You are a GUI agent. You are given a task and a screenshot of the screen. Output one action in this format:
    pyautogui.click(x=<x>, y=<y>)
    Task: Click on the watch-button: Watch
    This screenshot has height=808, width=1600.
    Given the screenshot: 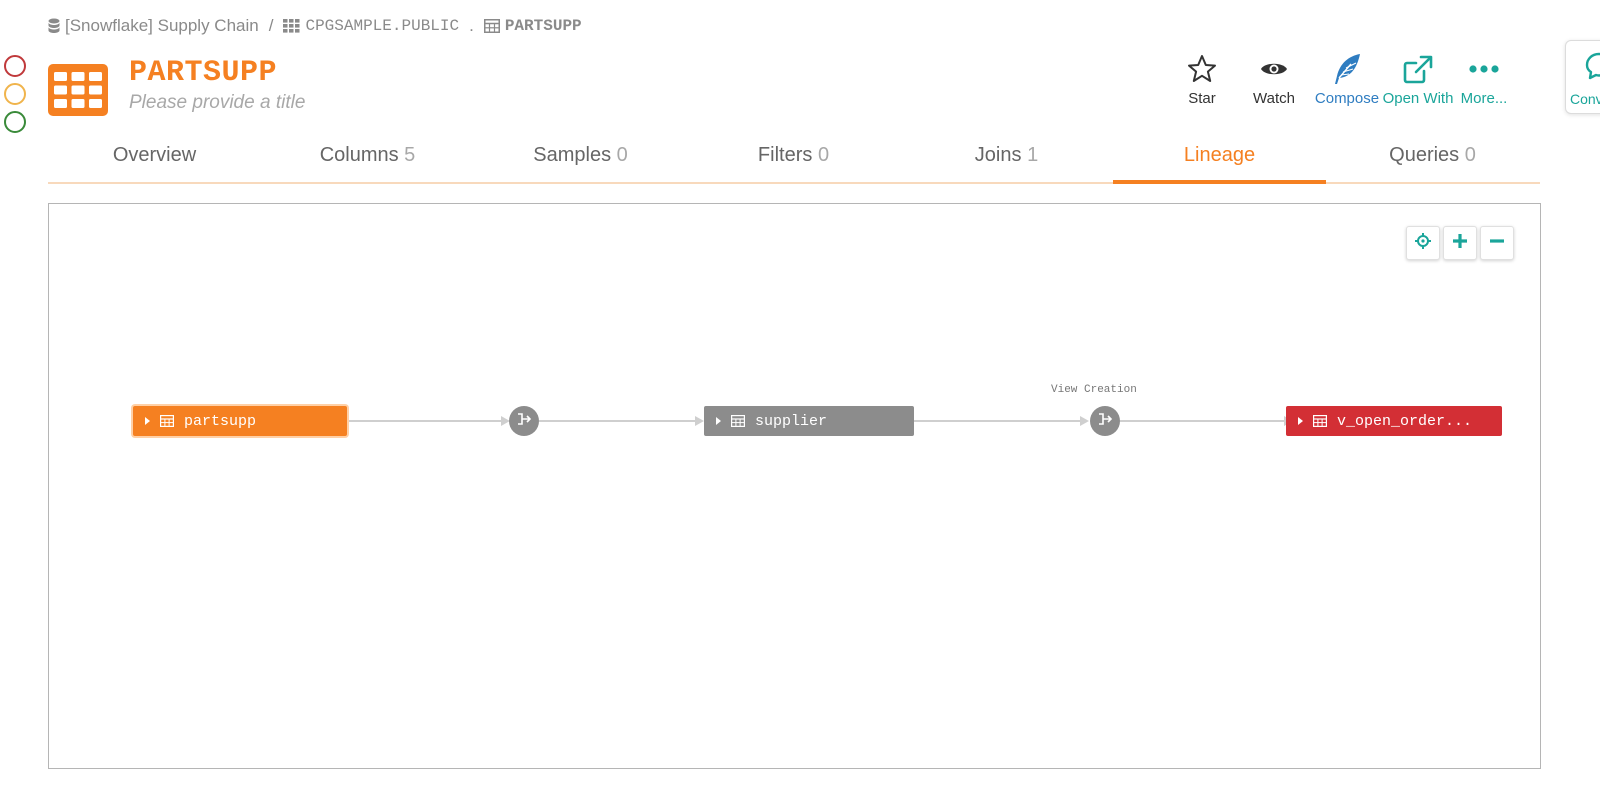 What is the action you would take?
    pyautogui.click(x=1274, y=81)
    